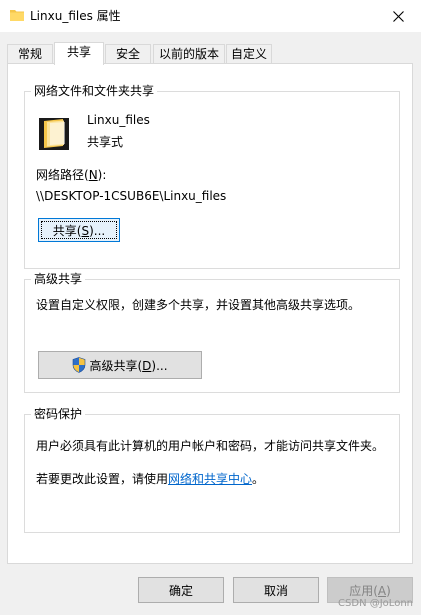 This screenshot has width=421, height=615. I want to click on apply-button-label: 应用(A), so click(370, 590).